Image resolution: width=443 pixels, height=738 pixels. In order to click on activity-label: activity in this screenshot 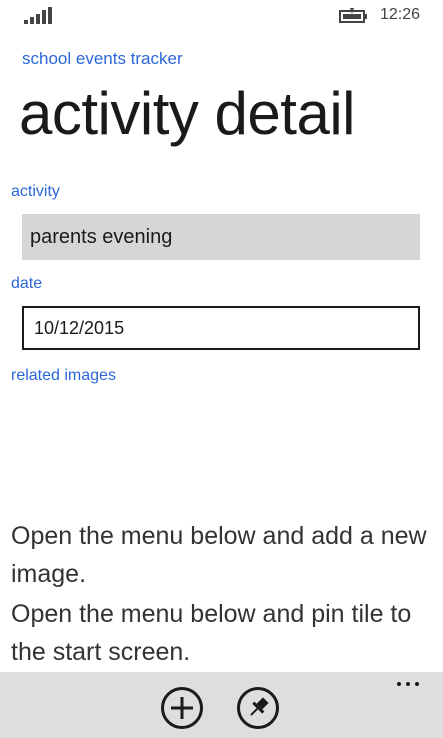, I will do `click(35, 191)`.